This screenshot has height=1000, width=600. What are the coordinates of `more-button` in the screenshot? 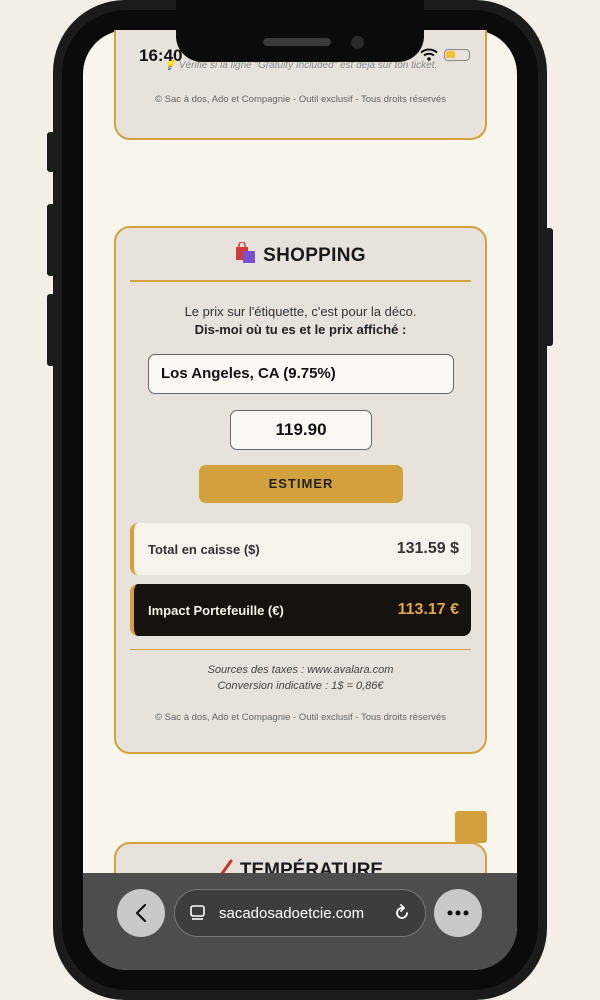 It's located at (458, 913).